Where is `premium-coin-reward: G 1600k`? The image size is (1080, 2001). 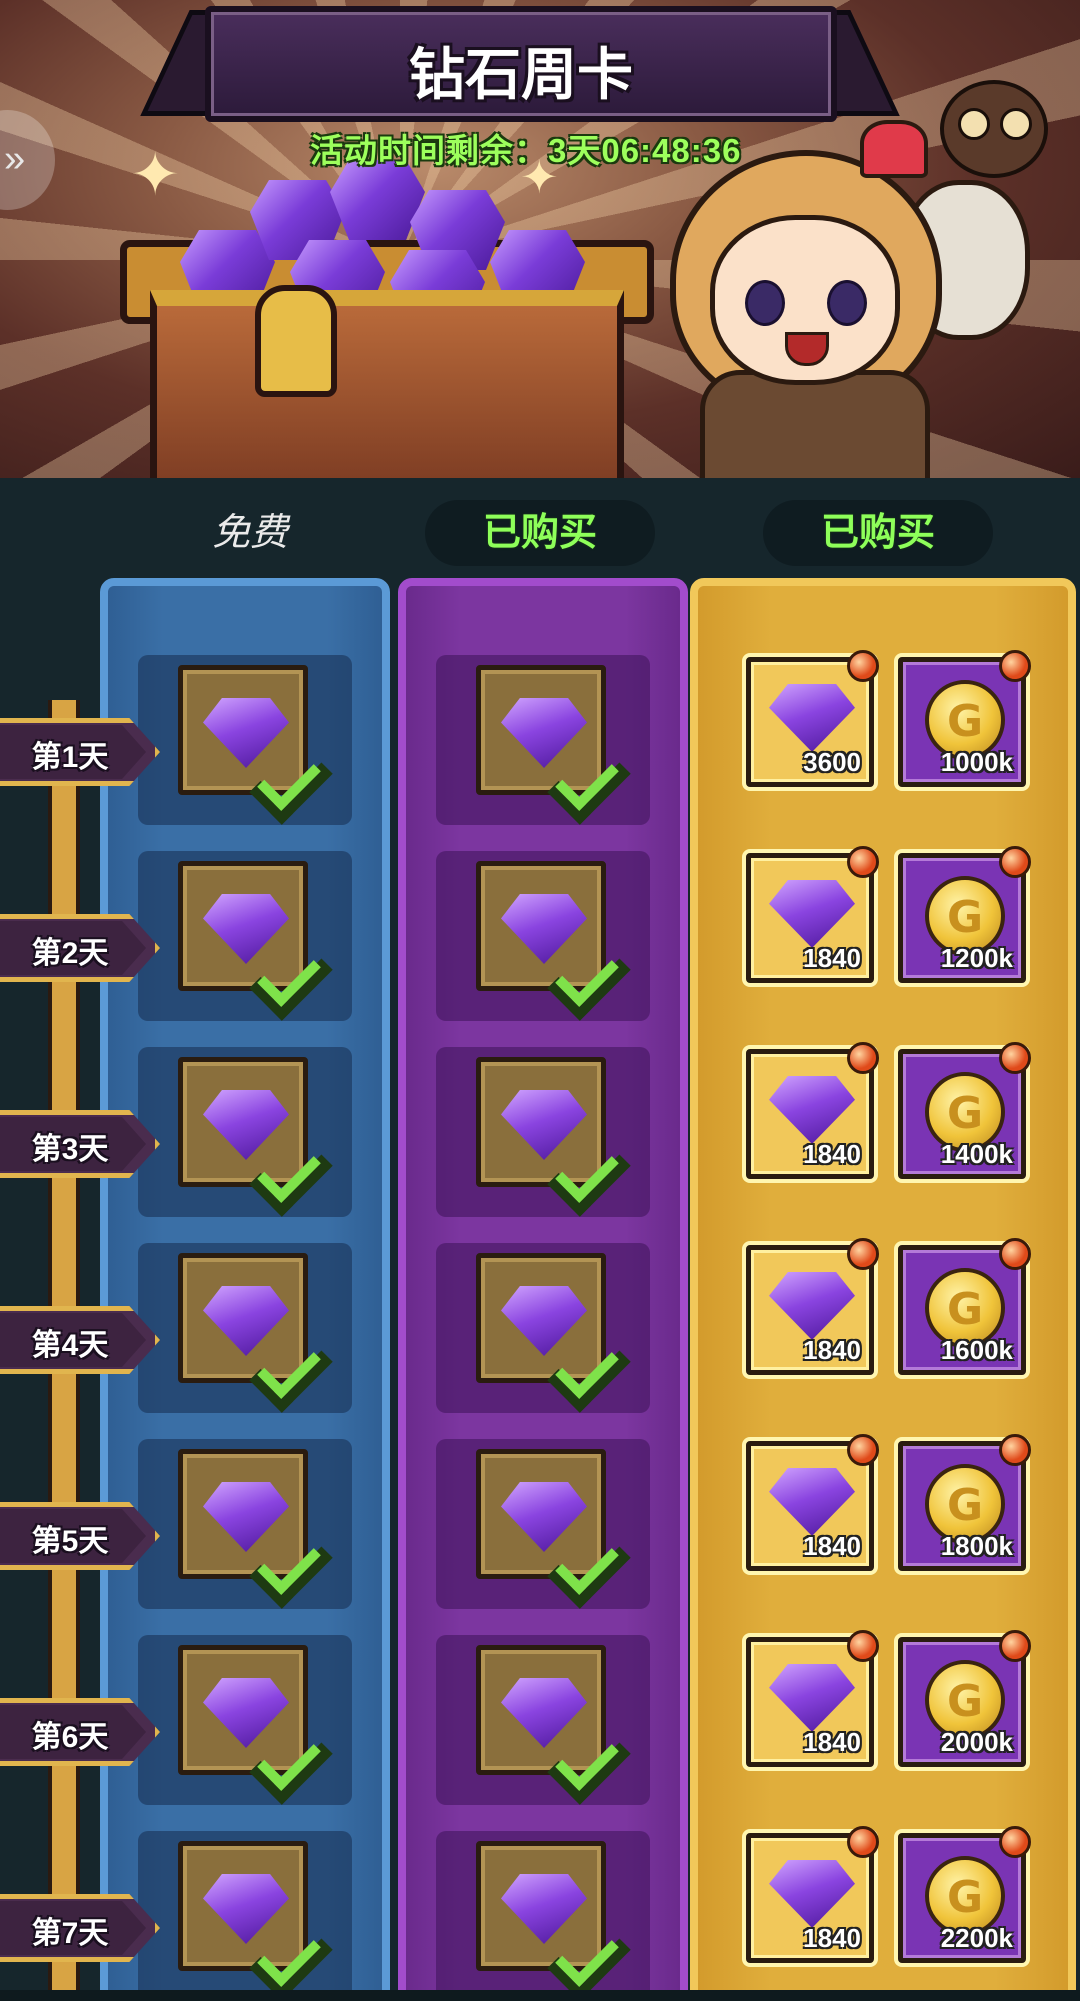 premium-coin-reward: G 1600k is located at coordinates (964, 1306).